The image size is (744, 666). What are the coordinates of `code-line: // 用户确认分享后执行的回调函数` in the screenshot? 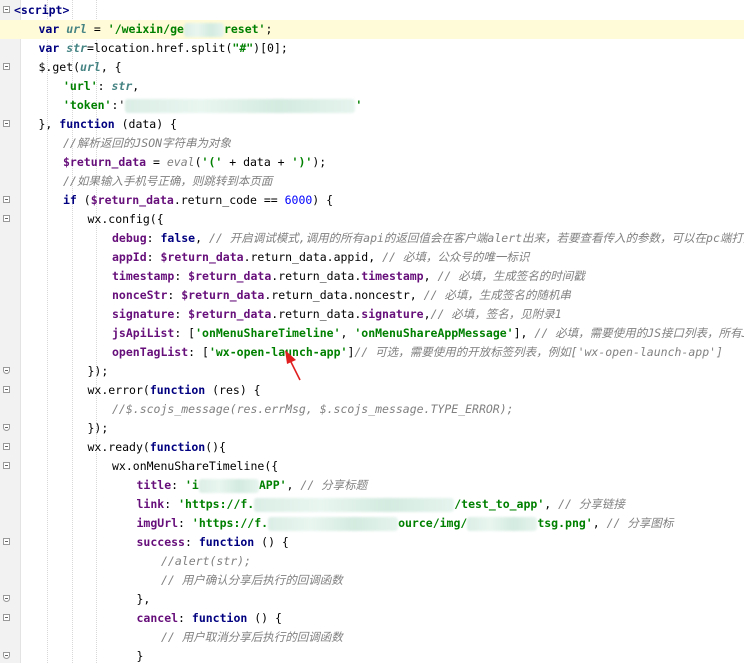 It's located at (372, 580).